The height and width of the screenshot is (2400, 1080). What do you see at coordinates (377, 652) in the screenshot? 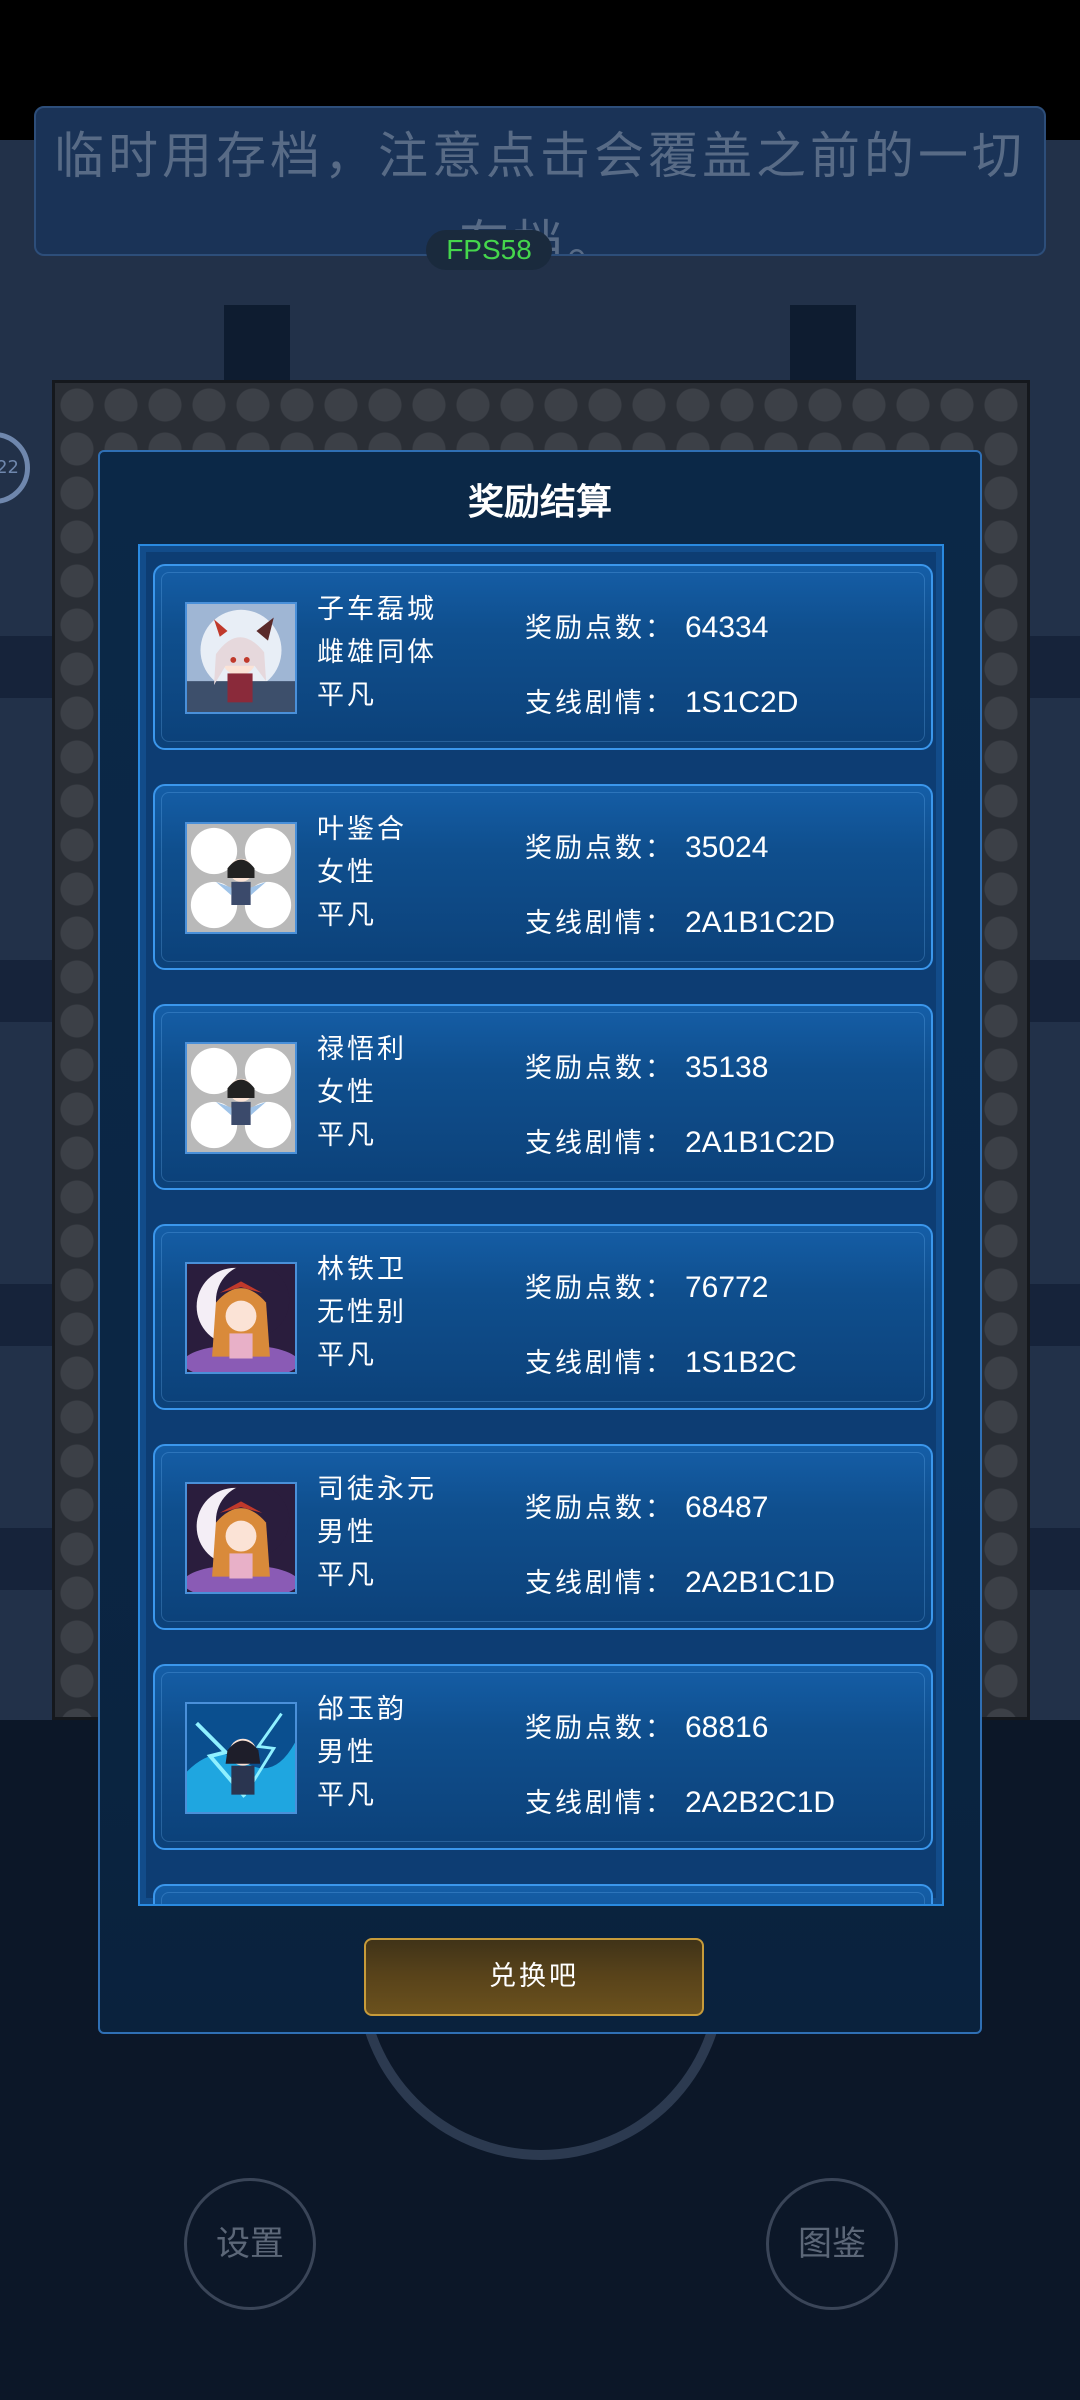
I see `character-gender: 雌雄同体` at bounding box center [377, 652].